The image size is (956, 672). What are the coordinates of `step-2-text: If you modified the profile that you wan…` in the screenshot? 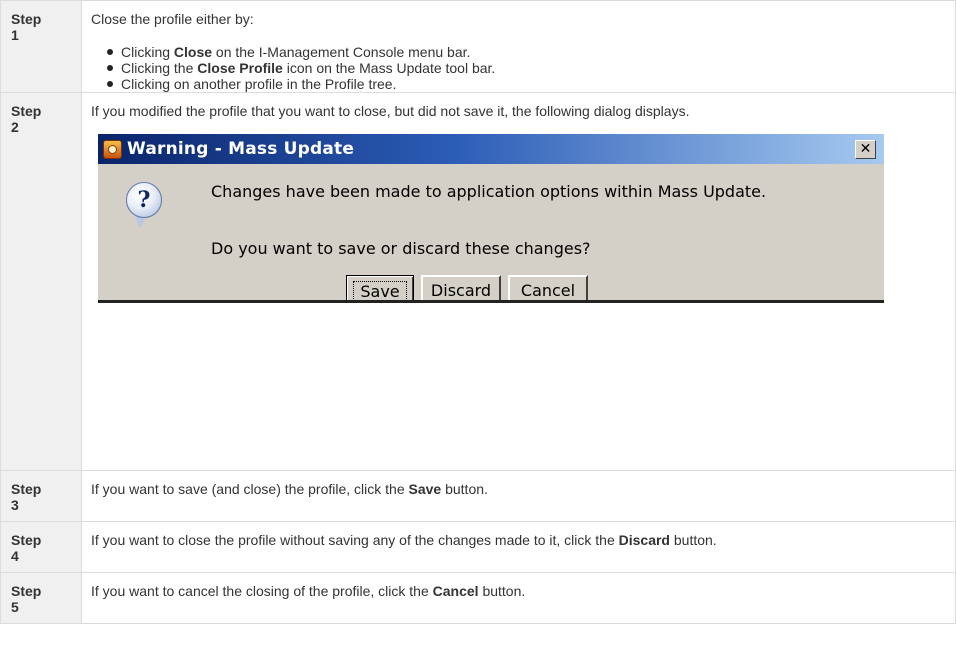 It's located at (390, 111).